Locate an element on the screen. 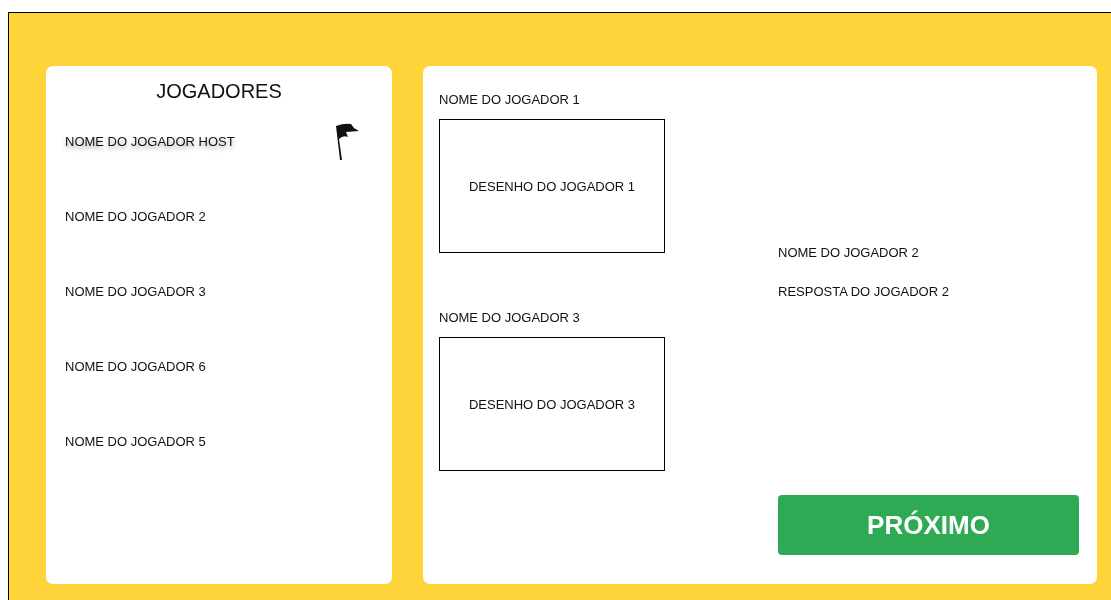 This screenshot has height=600, width=1111. panel-title: JOGADORES is located at coordinates (219, 91).